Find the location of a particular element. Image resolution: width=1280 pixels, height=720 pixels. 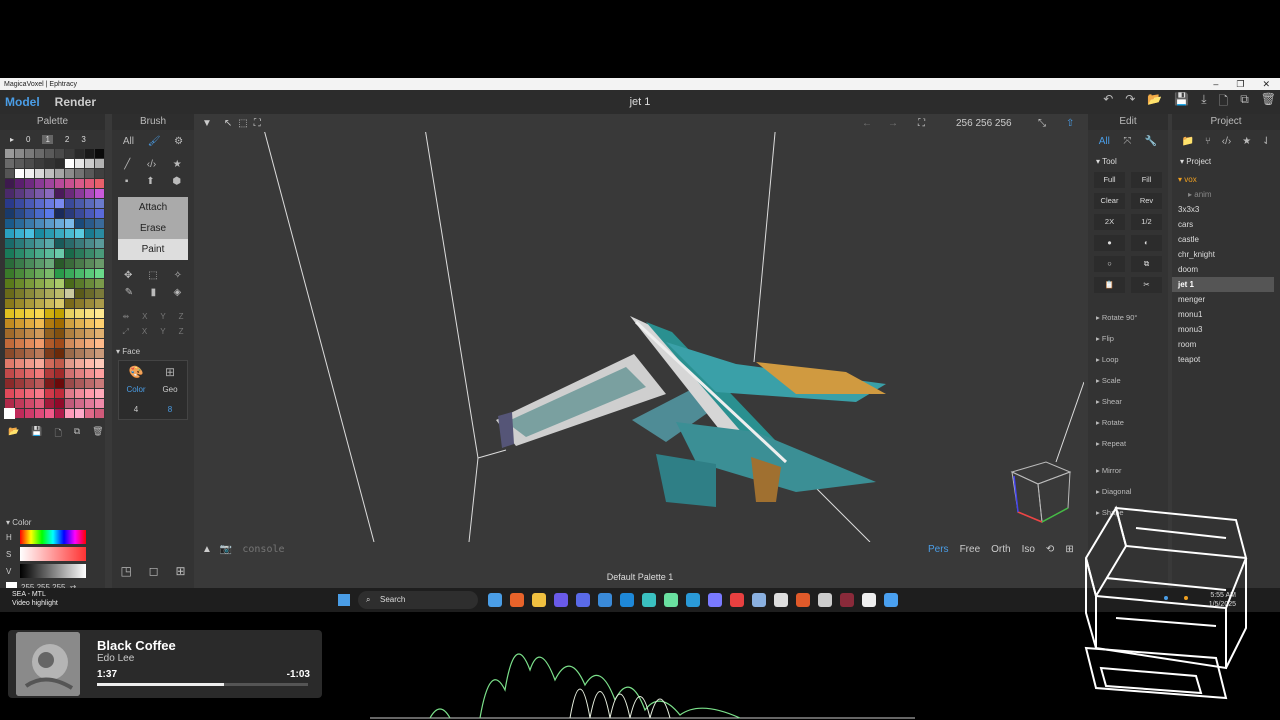

axis-z: Z is located at coordinates (181, 316).